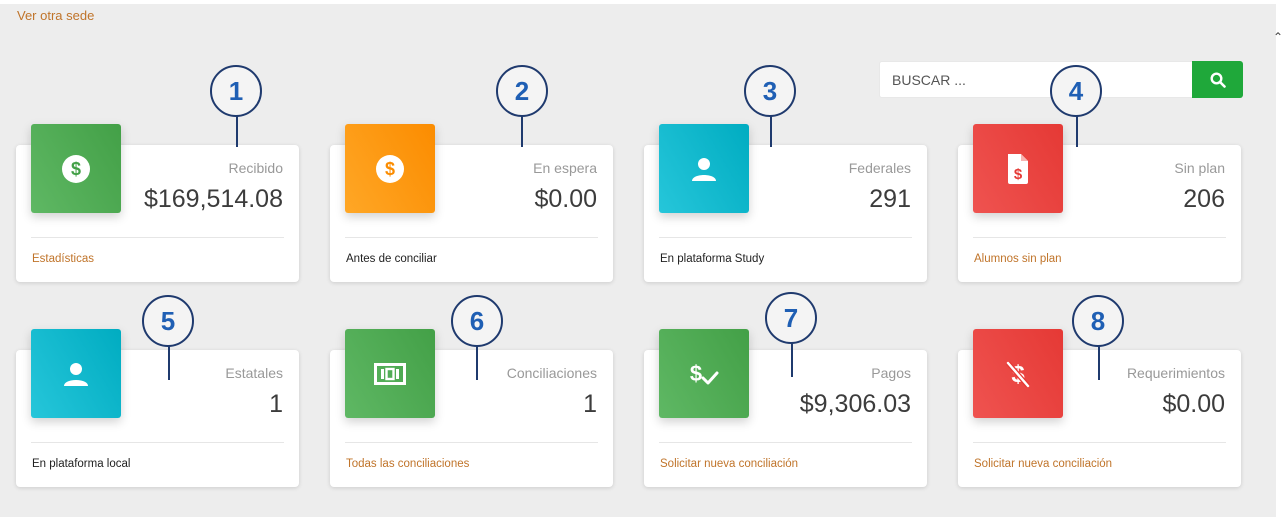  Describe the element at coordinates (522, 91) in the screenshot. I see `callout-badge: 2` at that location.